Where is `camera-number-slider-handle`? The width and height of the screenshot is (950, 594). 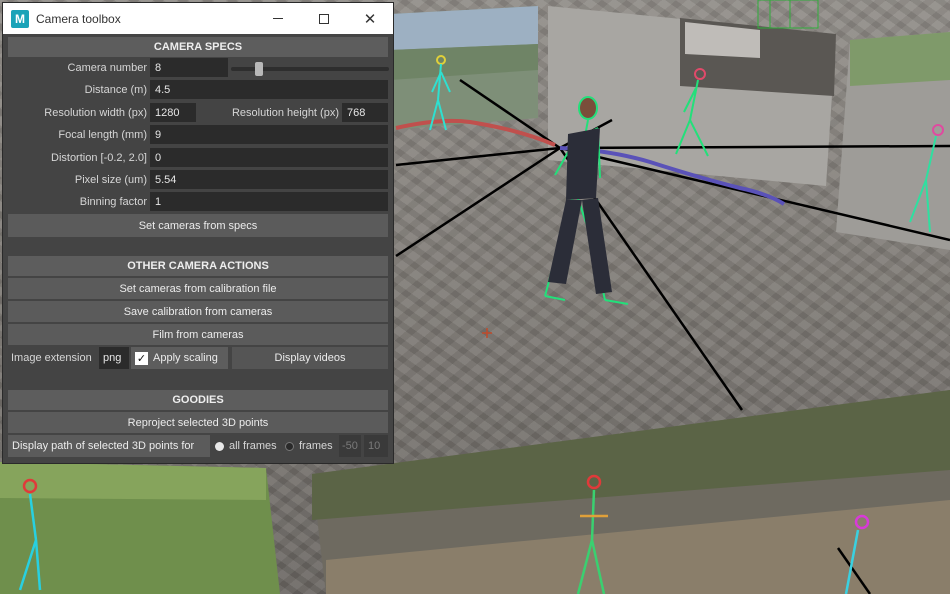
camera-number-slider-handle is located at coordinates (259, 69).